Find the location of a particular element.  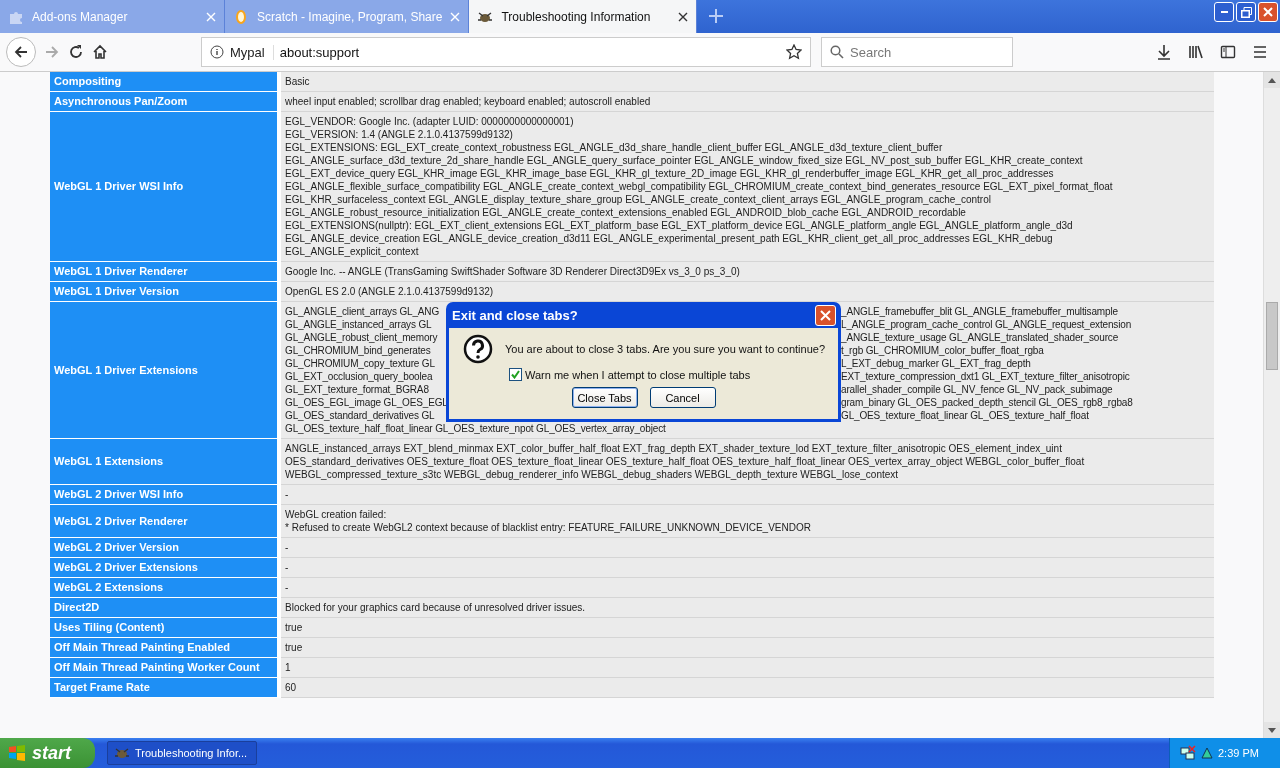

row-label: Target Frame Rate is located at coordinates (164, 687).